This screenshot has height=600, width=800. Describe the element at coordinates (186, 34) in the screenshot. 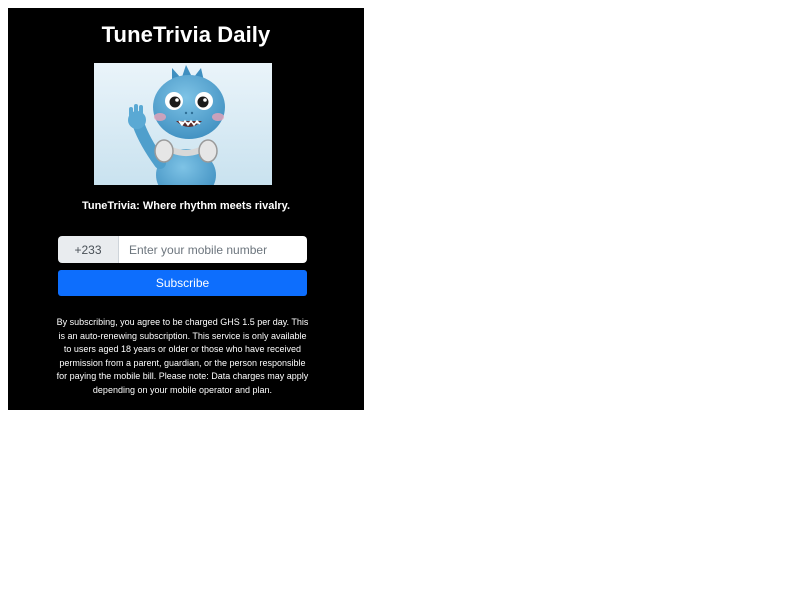

I see `page-title: TuneTrivia Daily` at that location.